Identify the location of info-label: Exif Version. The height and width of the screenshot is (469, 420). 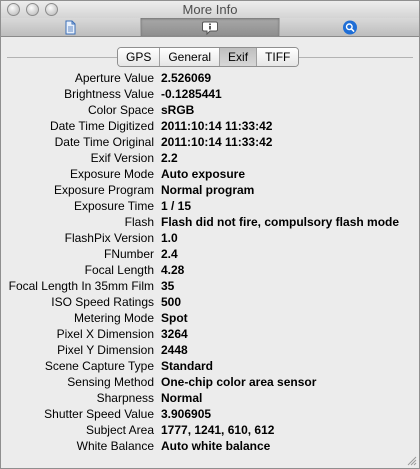
(122, 158).